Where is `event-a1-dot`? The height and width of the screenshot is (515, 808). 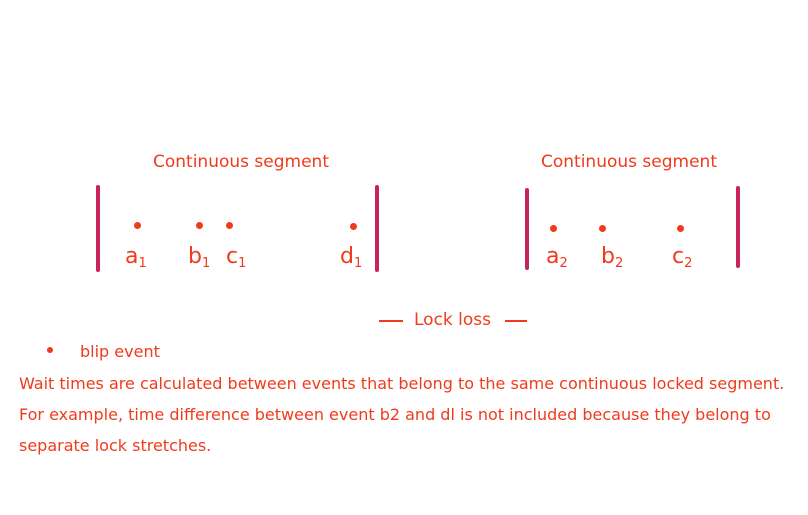 event-a1-dot is located at coordinates (137, 225).